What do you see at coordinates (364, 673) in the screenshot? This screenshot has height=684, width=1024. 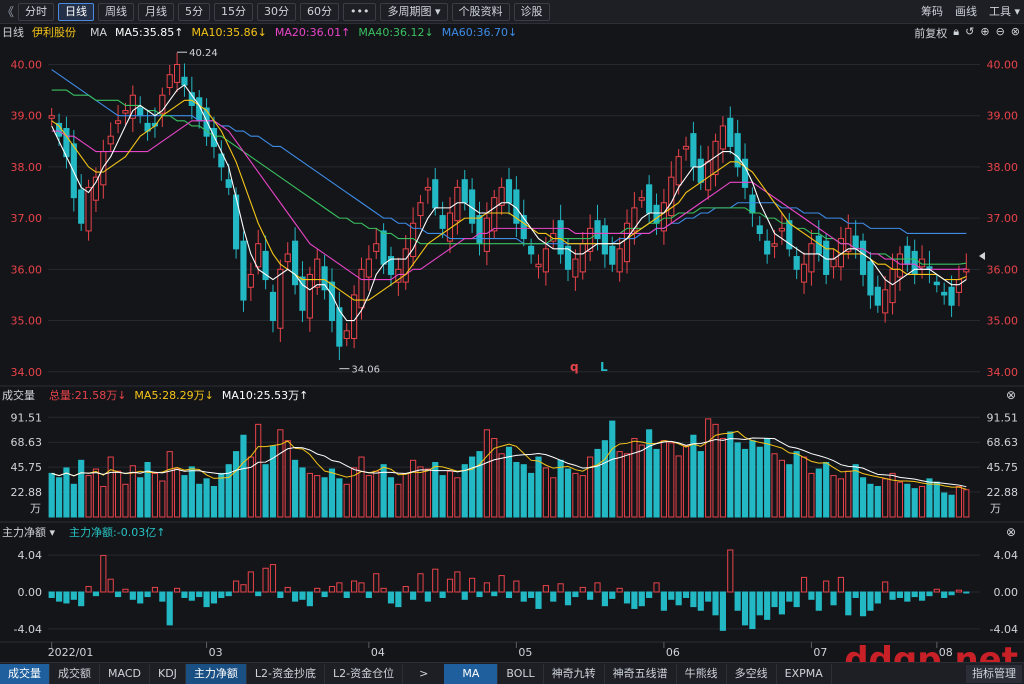 I see `indicator-tab: L2-资金仓位` at bounding box center [364, 673].